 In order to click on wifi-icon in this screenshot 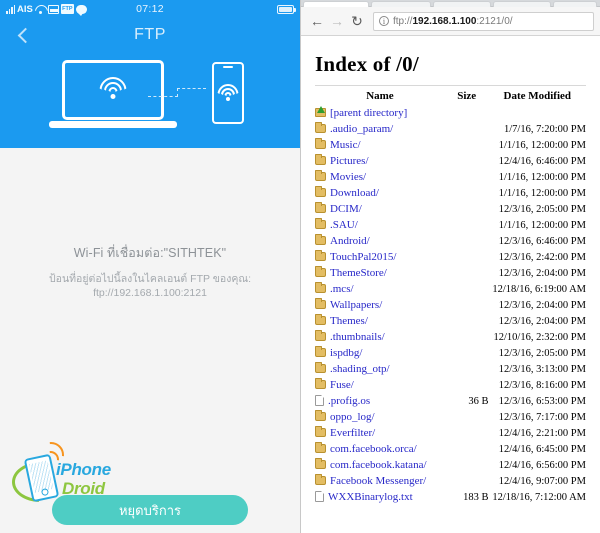, I will do `click(113, 89)`.